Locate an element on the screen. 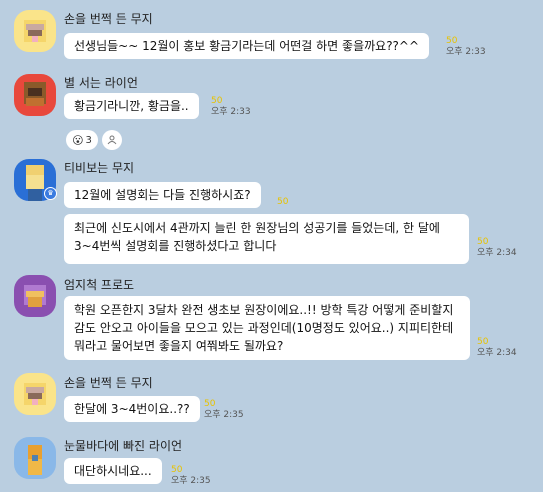 The image size is (543, 492). sender-name: 엄지척 프로도 is located at coordinates (99, 285).